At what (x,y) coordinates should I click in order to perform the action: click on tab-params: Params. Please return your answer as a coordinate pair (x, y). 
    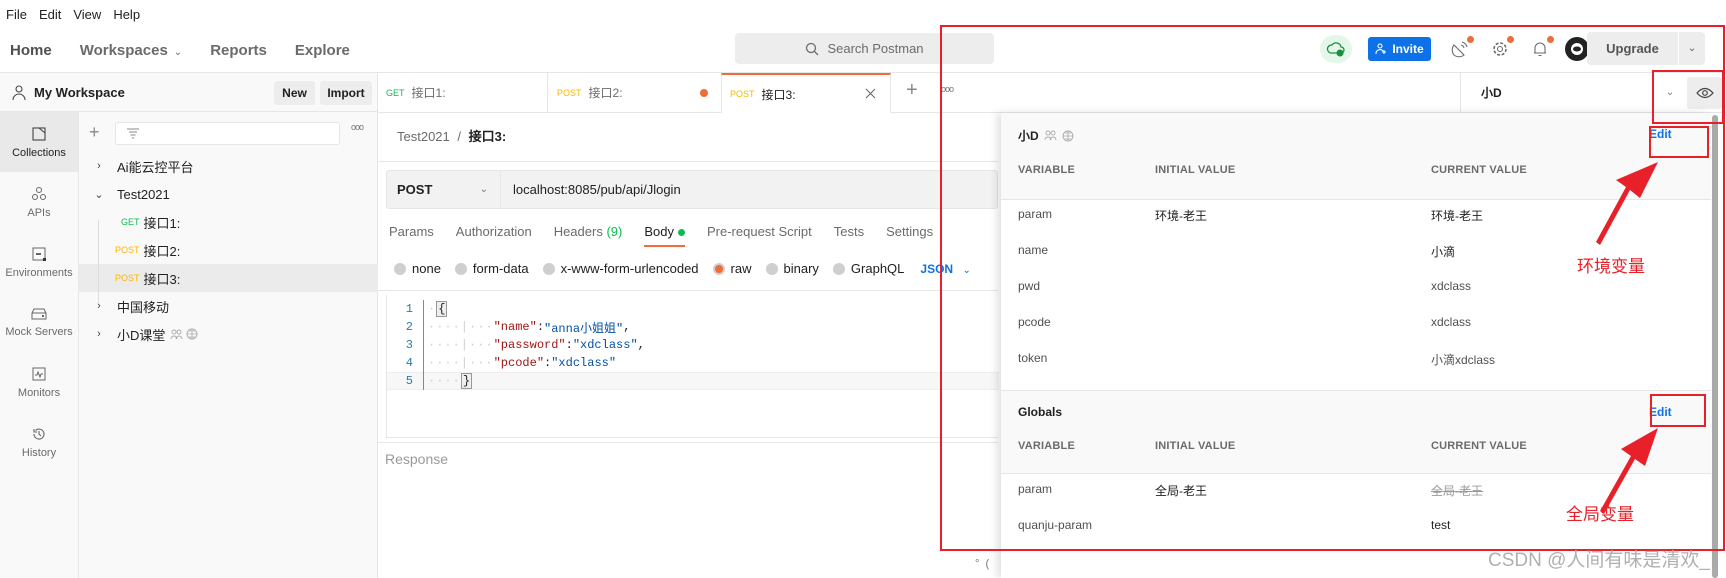
    Looking at the image, I should click on (411, 231).